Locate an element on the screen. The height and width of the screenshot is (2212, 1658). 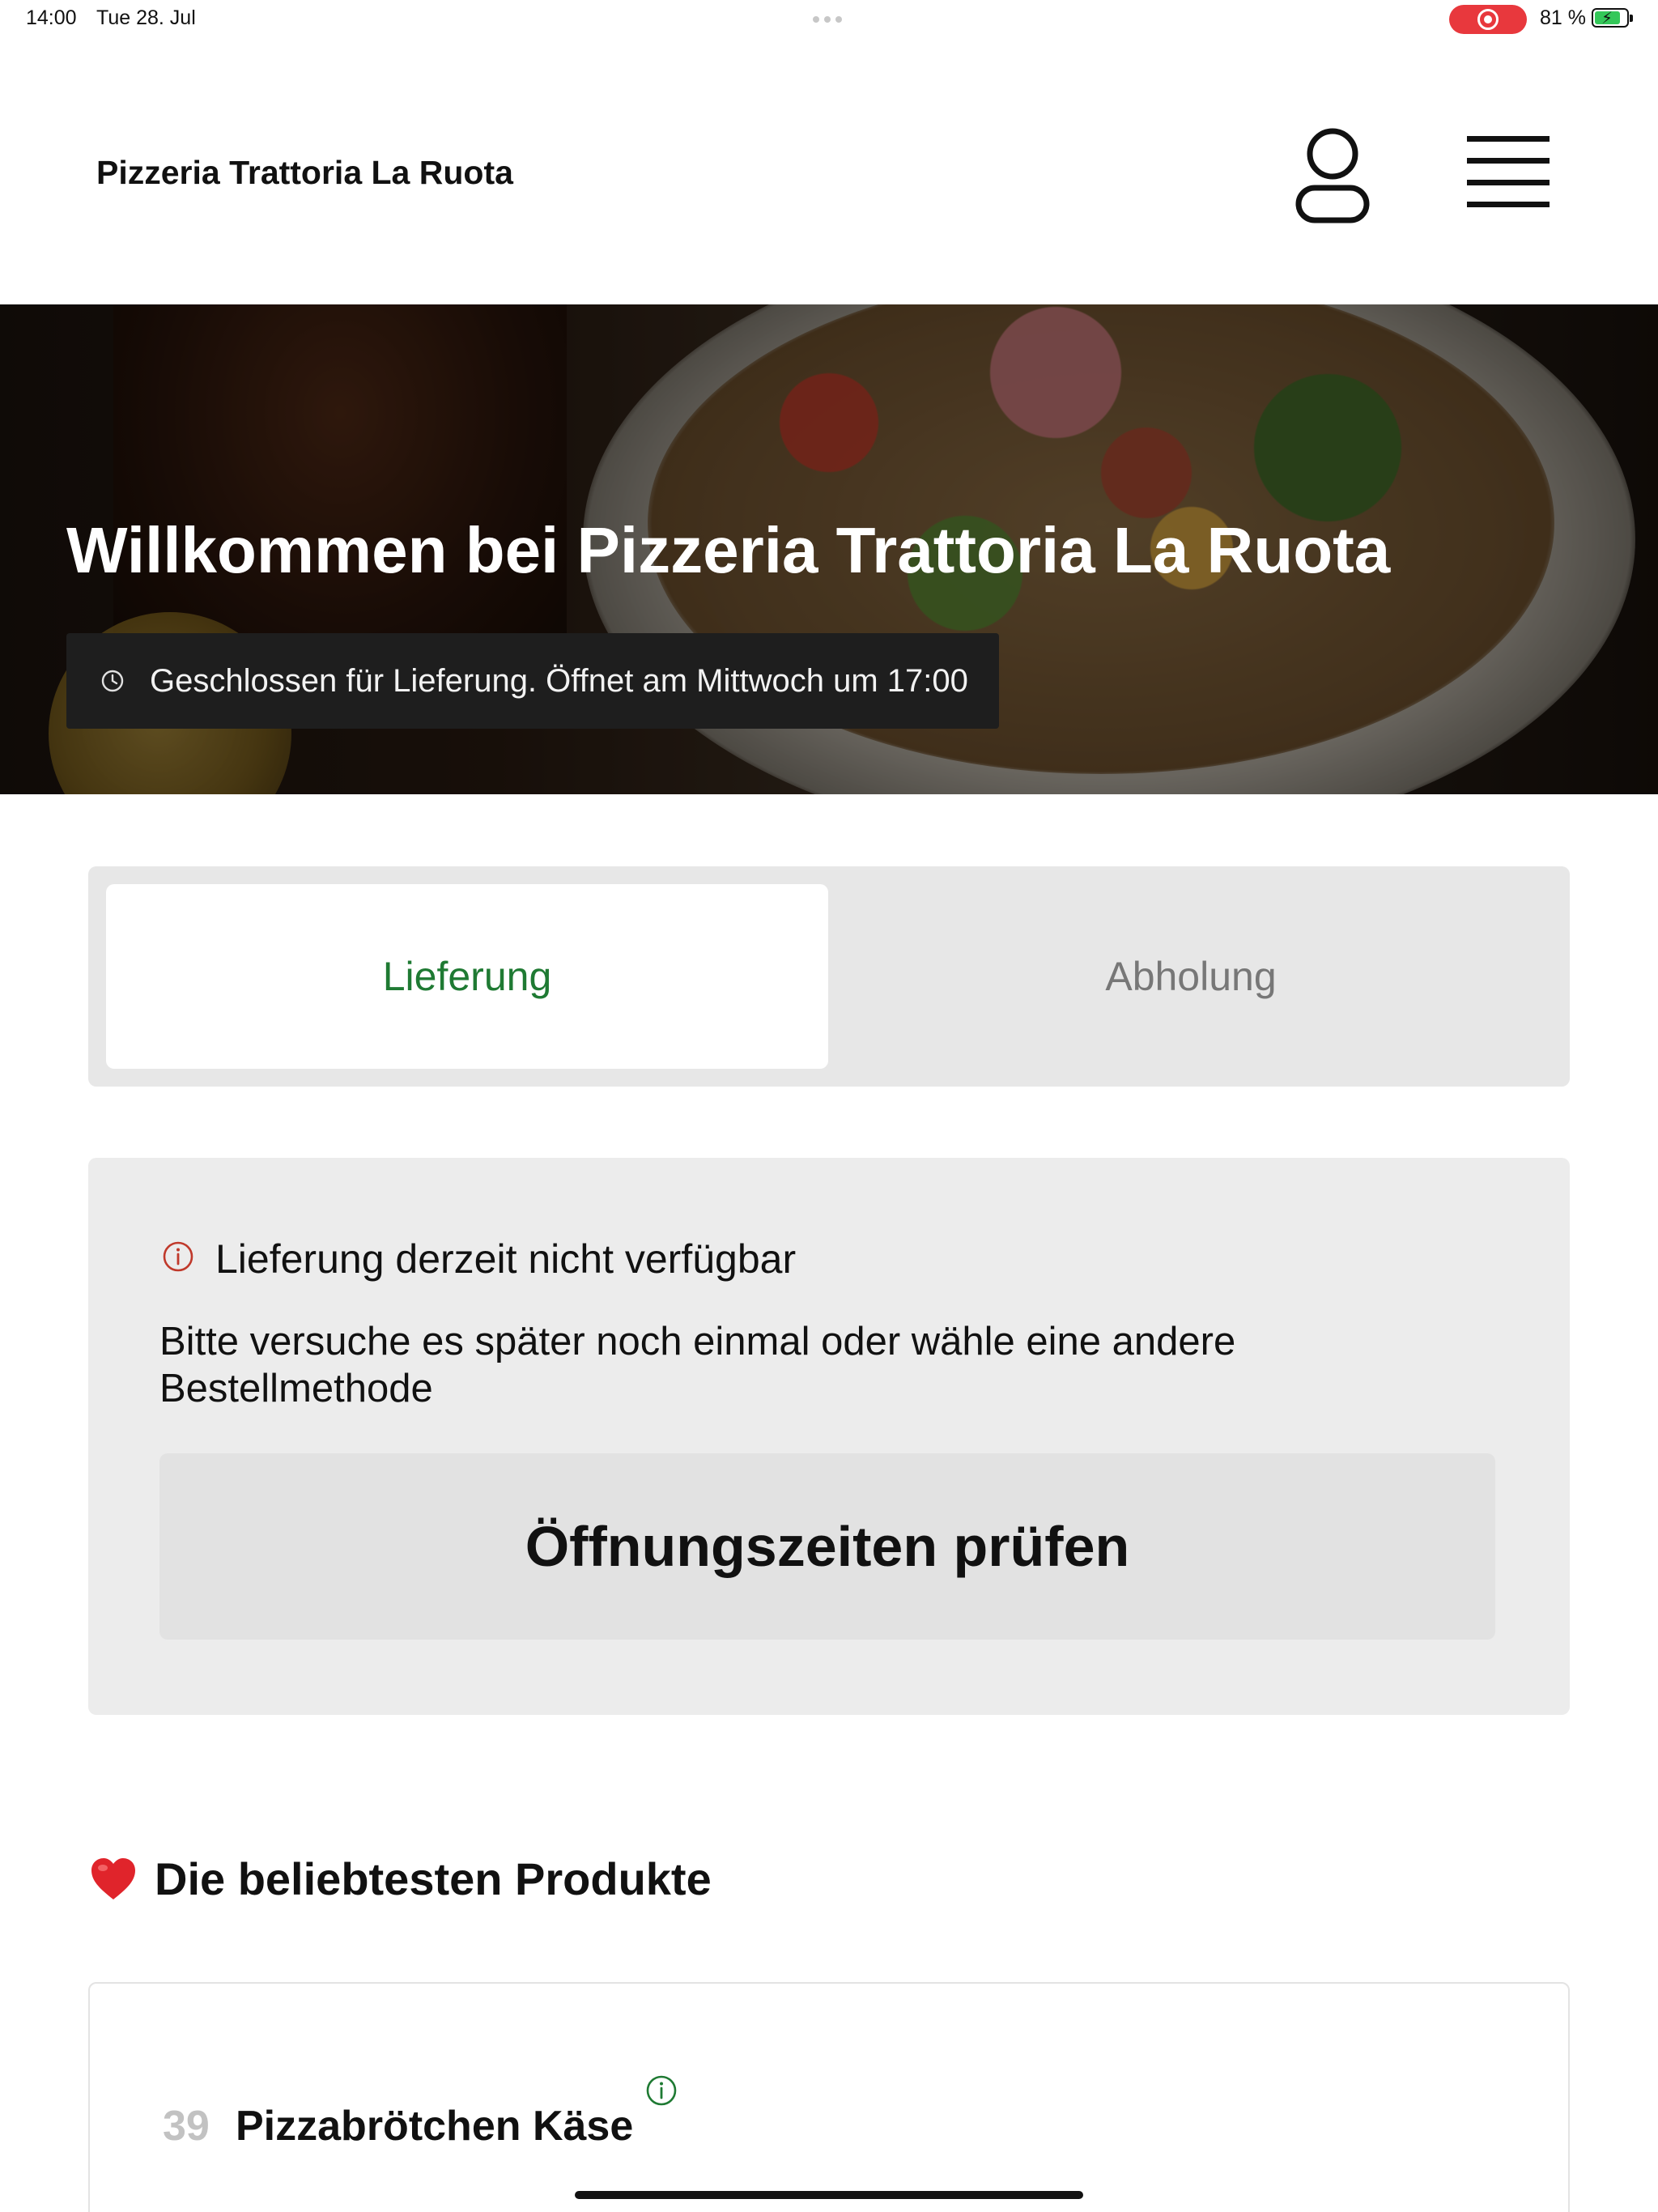
account-button is located at coordinates (1332, 175).